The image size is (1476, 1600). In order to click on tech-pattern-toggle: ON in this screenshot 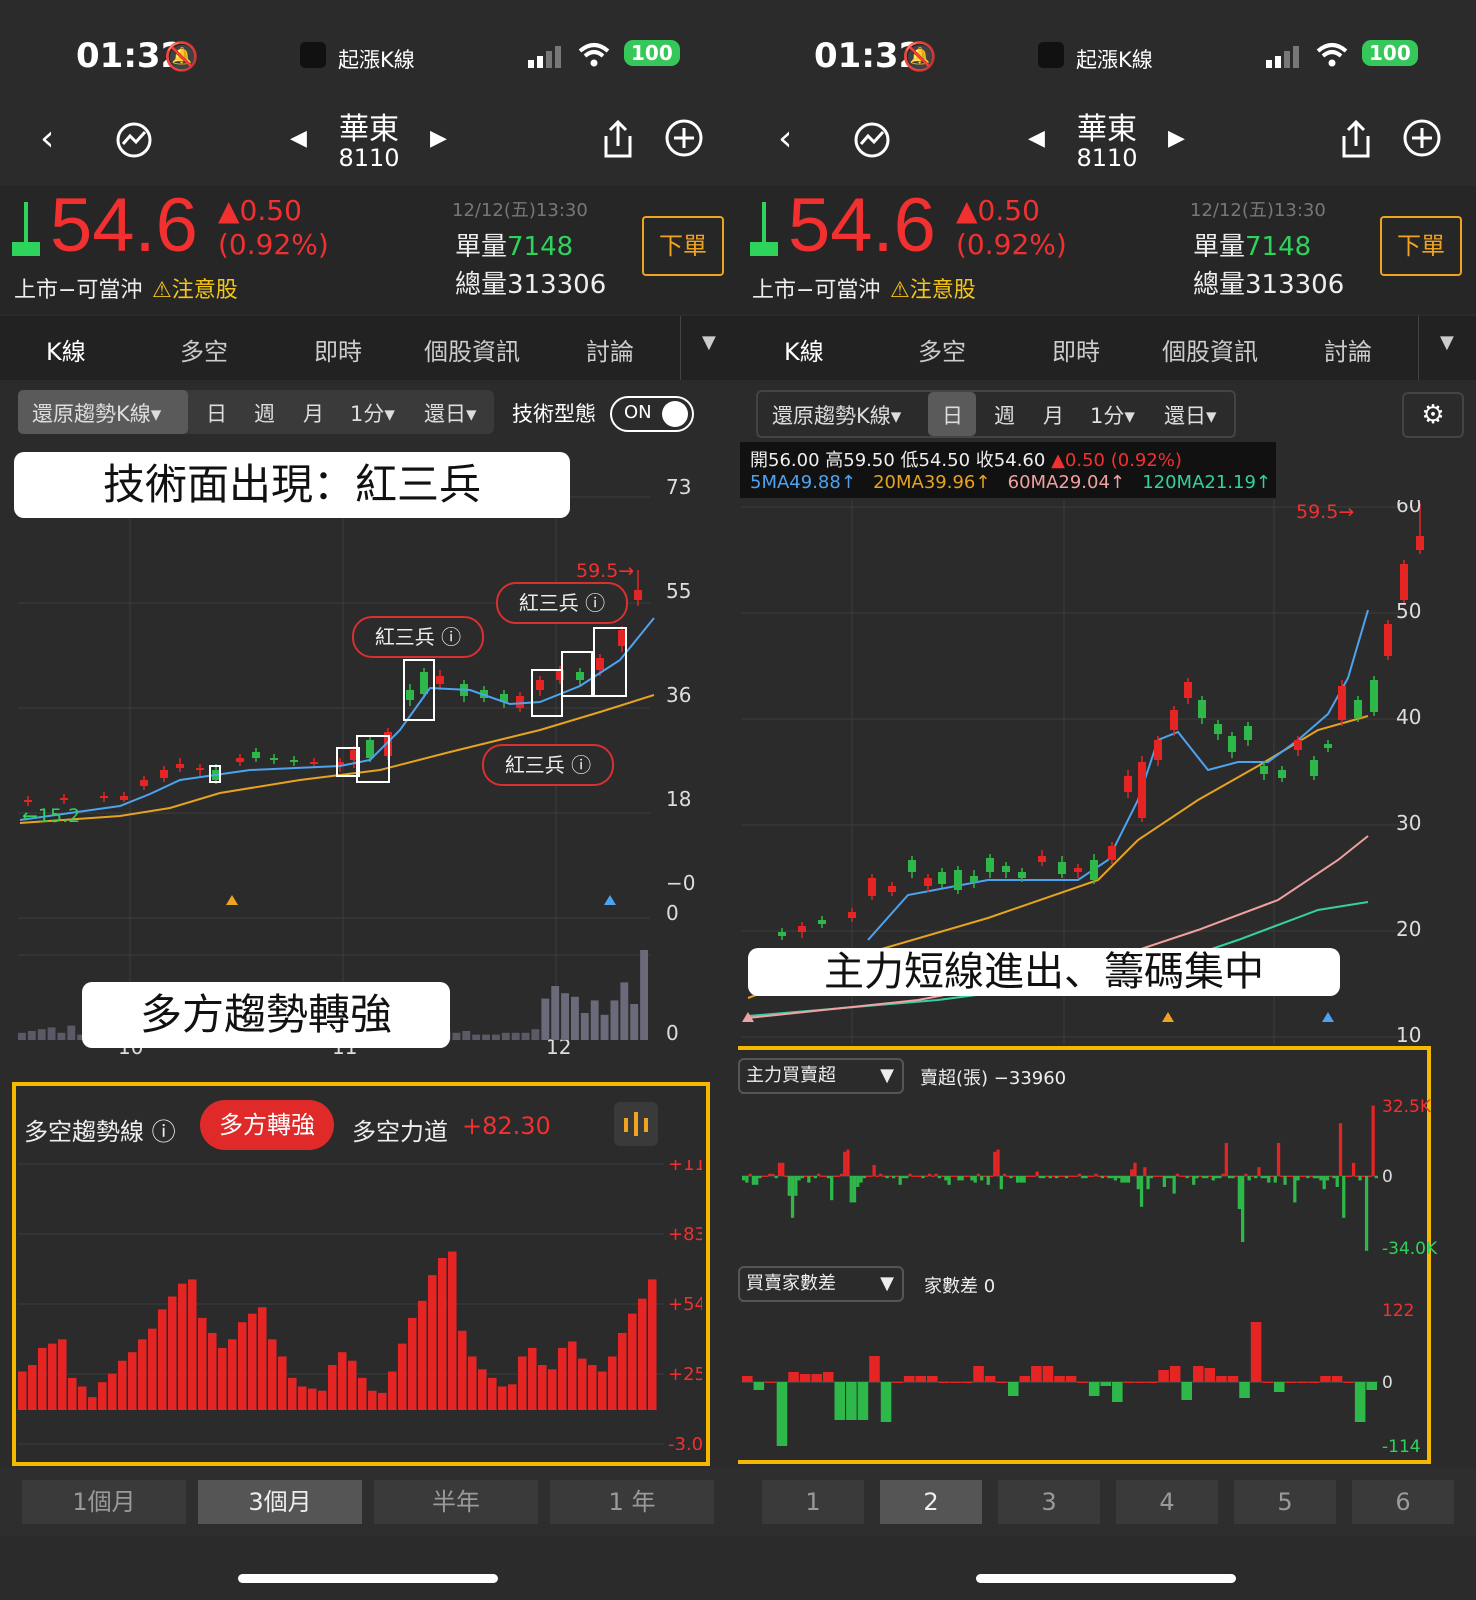, I will do `click(652, 414)`.